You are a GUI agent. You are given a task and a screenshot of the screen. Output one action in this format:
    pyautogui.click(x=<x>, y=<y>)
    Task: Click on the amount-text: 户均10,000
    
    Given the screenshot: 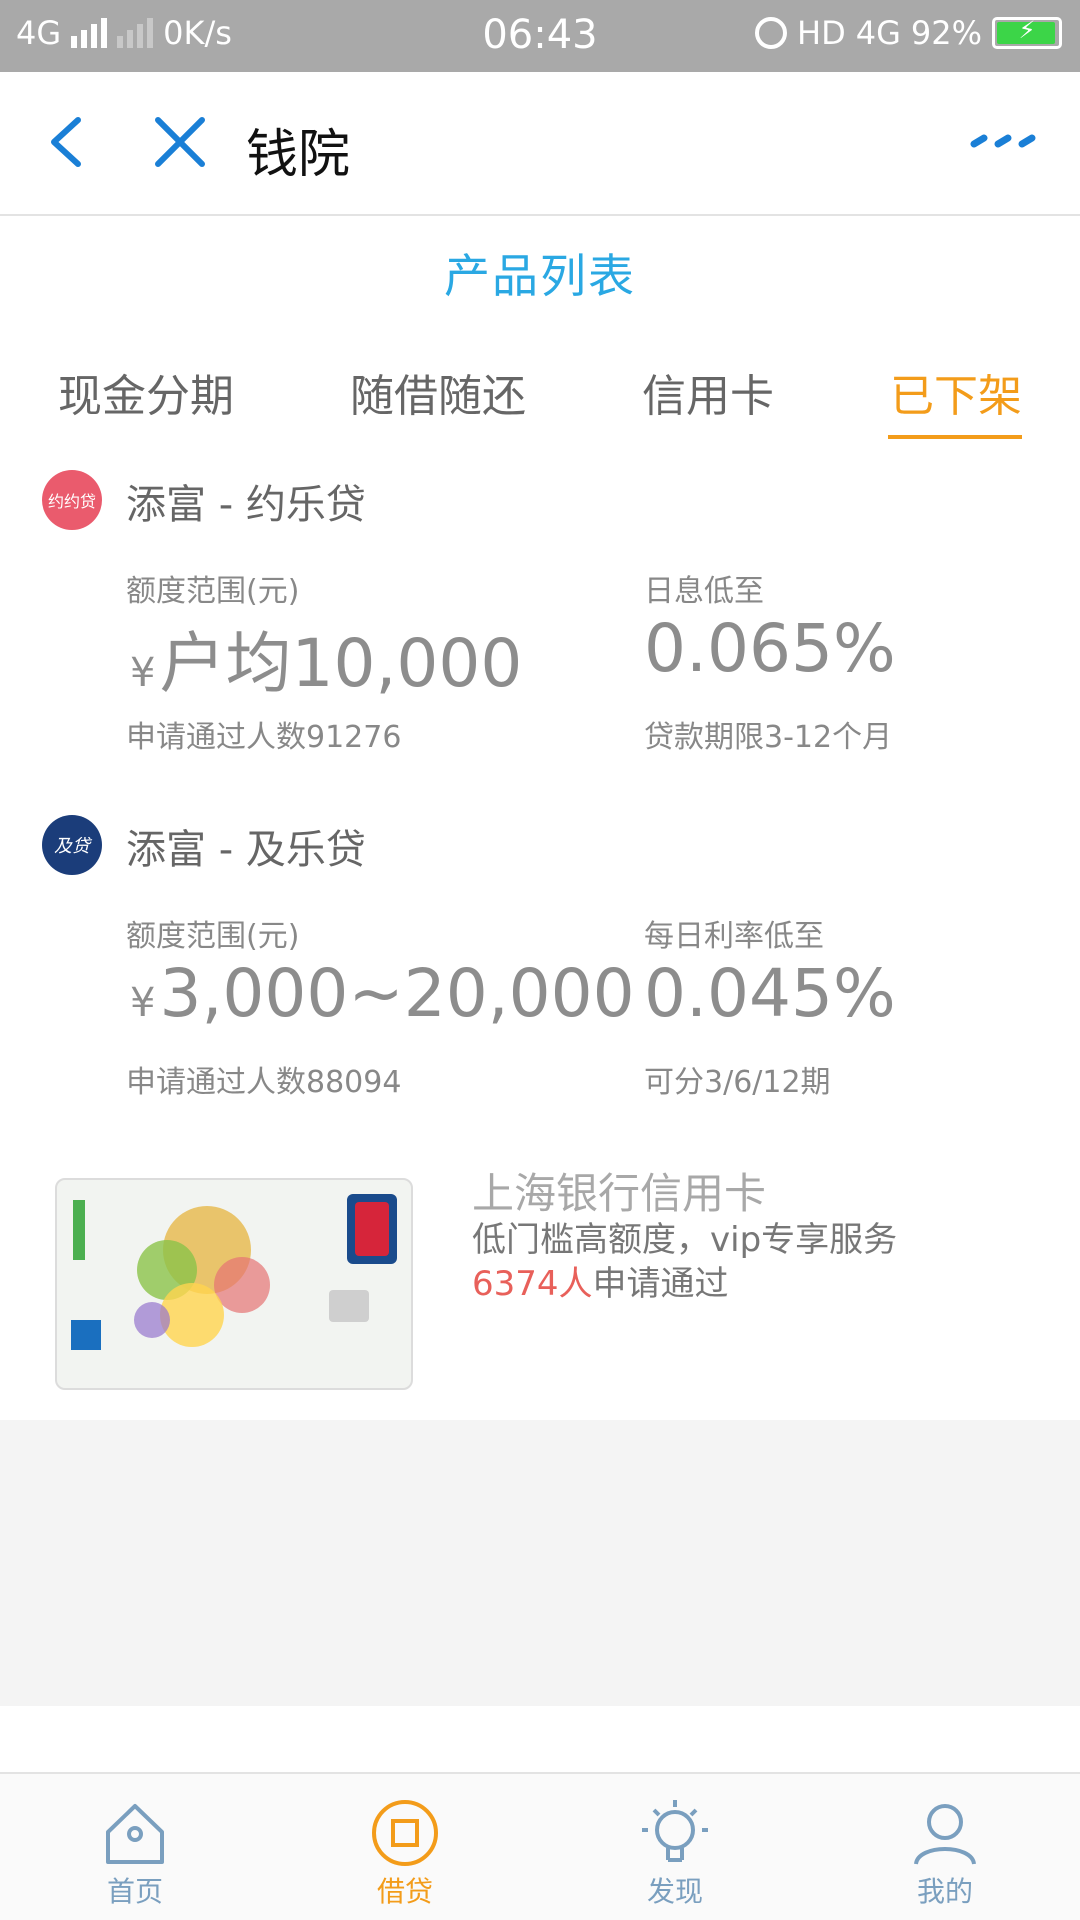 What is the action you would take?
    pyautogui.click(x=341, y=663)
    